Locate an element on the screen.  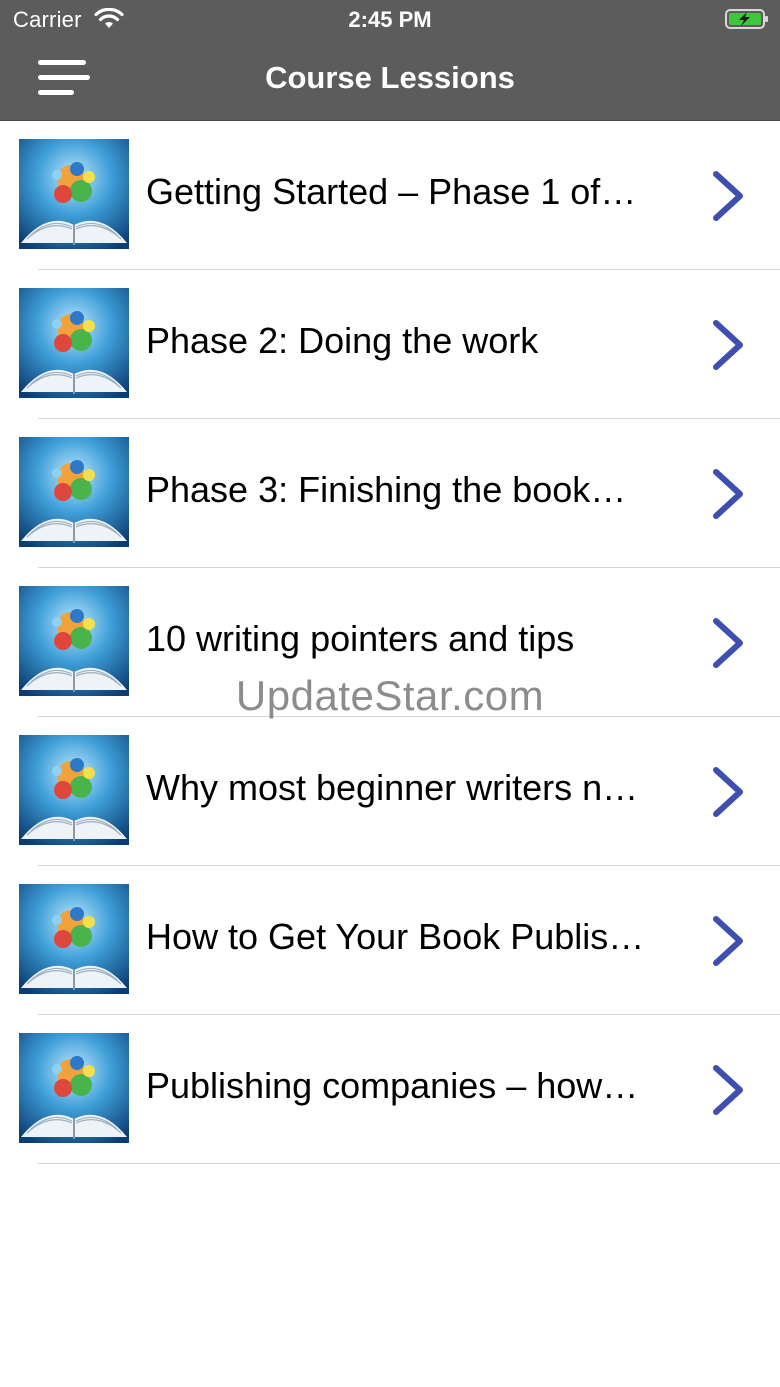
battery-charging-icon is located at coordinates (746, 19).